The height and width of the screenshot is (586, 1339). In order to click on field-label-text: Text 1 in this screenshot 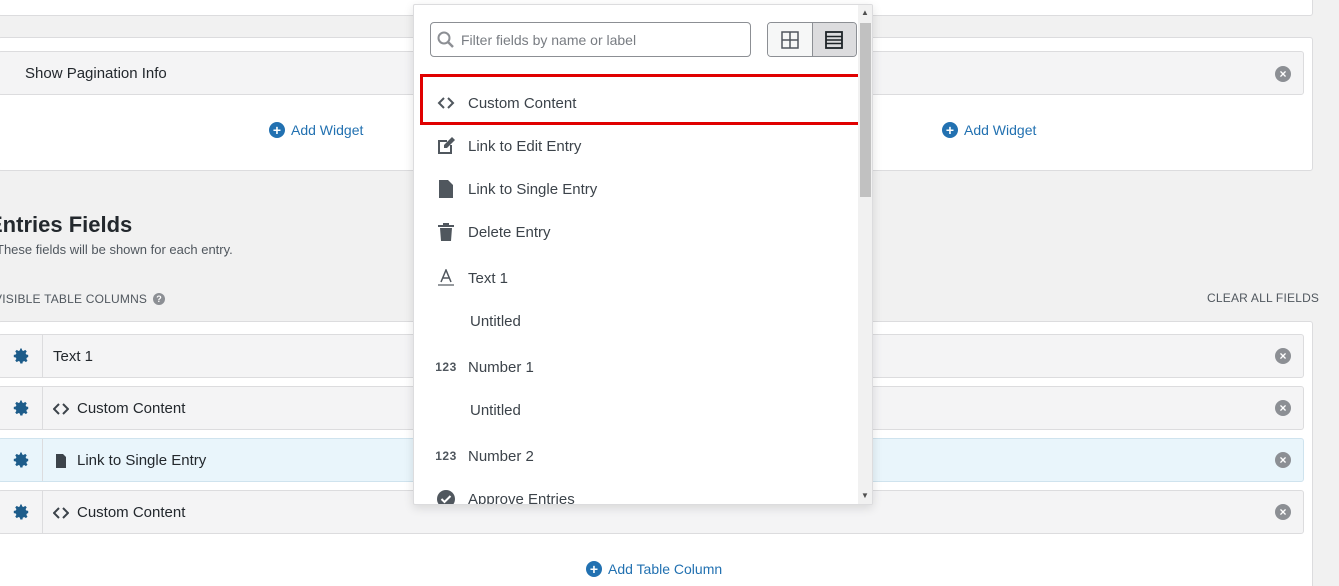, I will do `click(73, 356)`.